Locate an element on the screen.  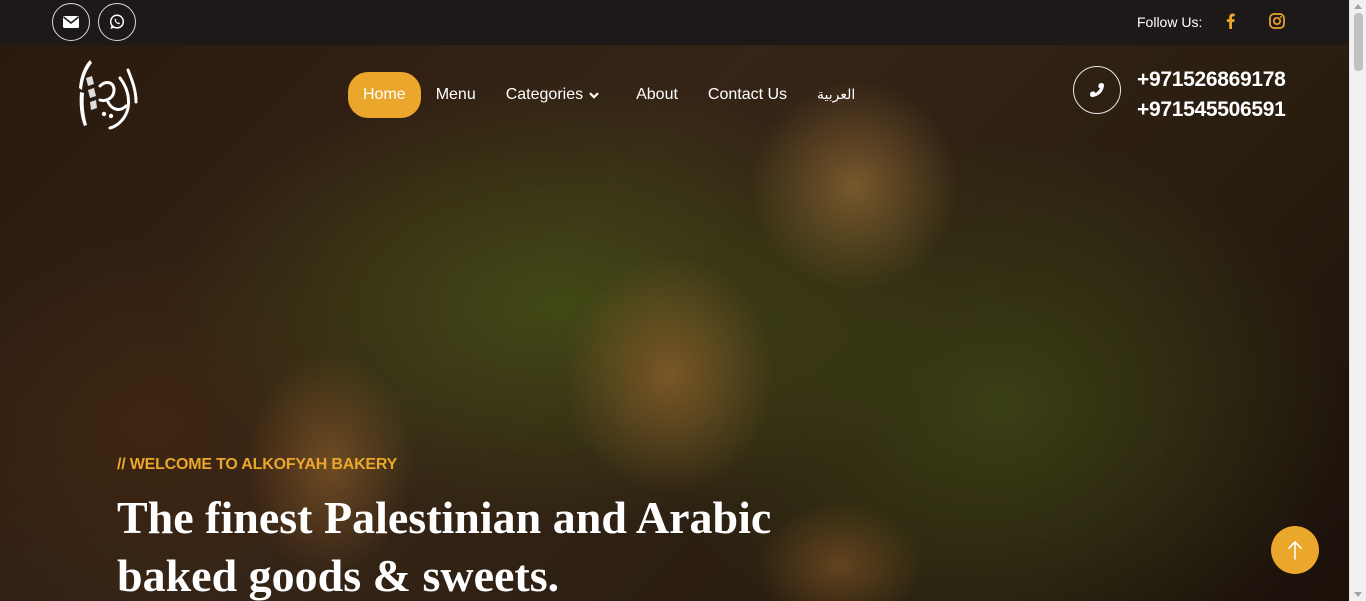
envelope-icon is located at coordinates (71, 22).